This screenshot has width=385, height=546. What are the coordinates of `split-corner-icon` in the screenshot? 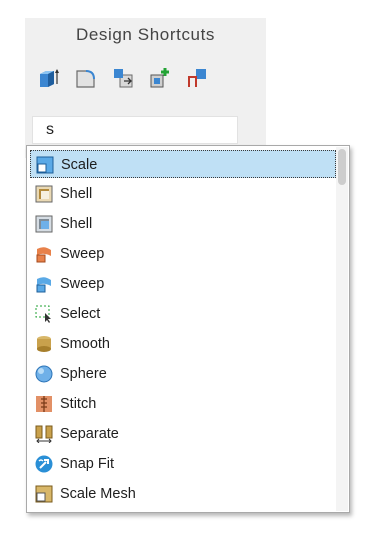 It's located at (197, 78).